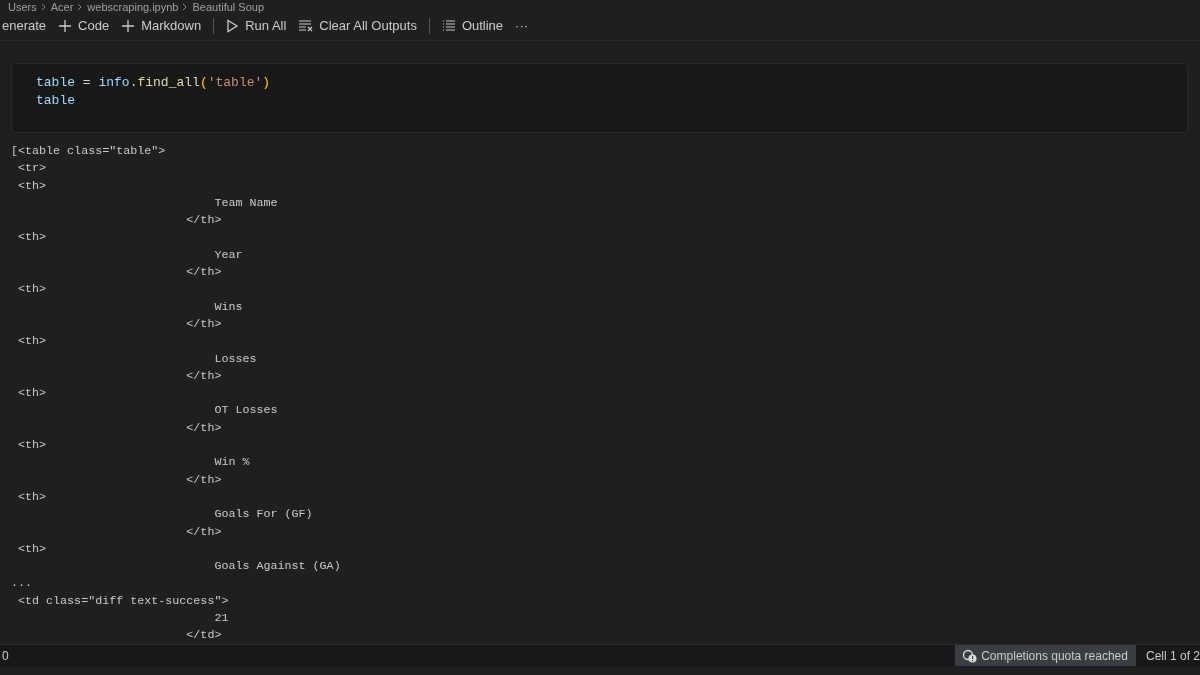 The image size is (1200, 675). What do you see at coordinates (245, 411) in the screenshot?
I see `output-line: OT Losses` at bounding box center [245, 411].